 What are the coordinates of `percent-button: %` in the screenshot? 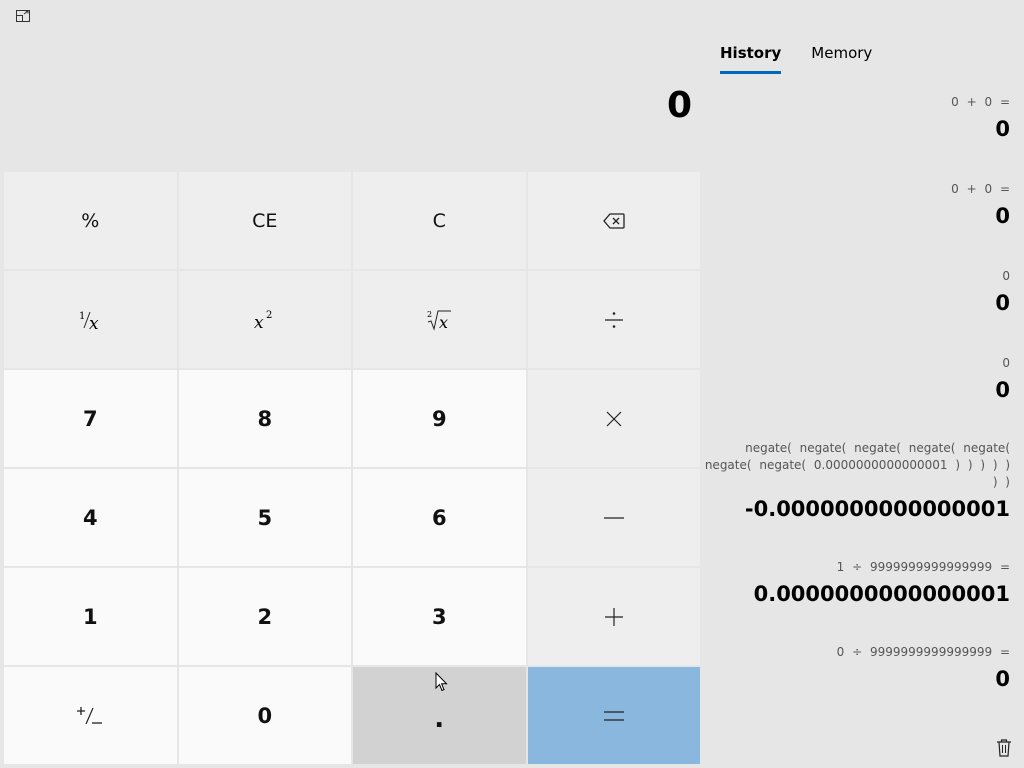 It's located at (90, 220).